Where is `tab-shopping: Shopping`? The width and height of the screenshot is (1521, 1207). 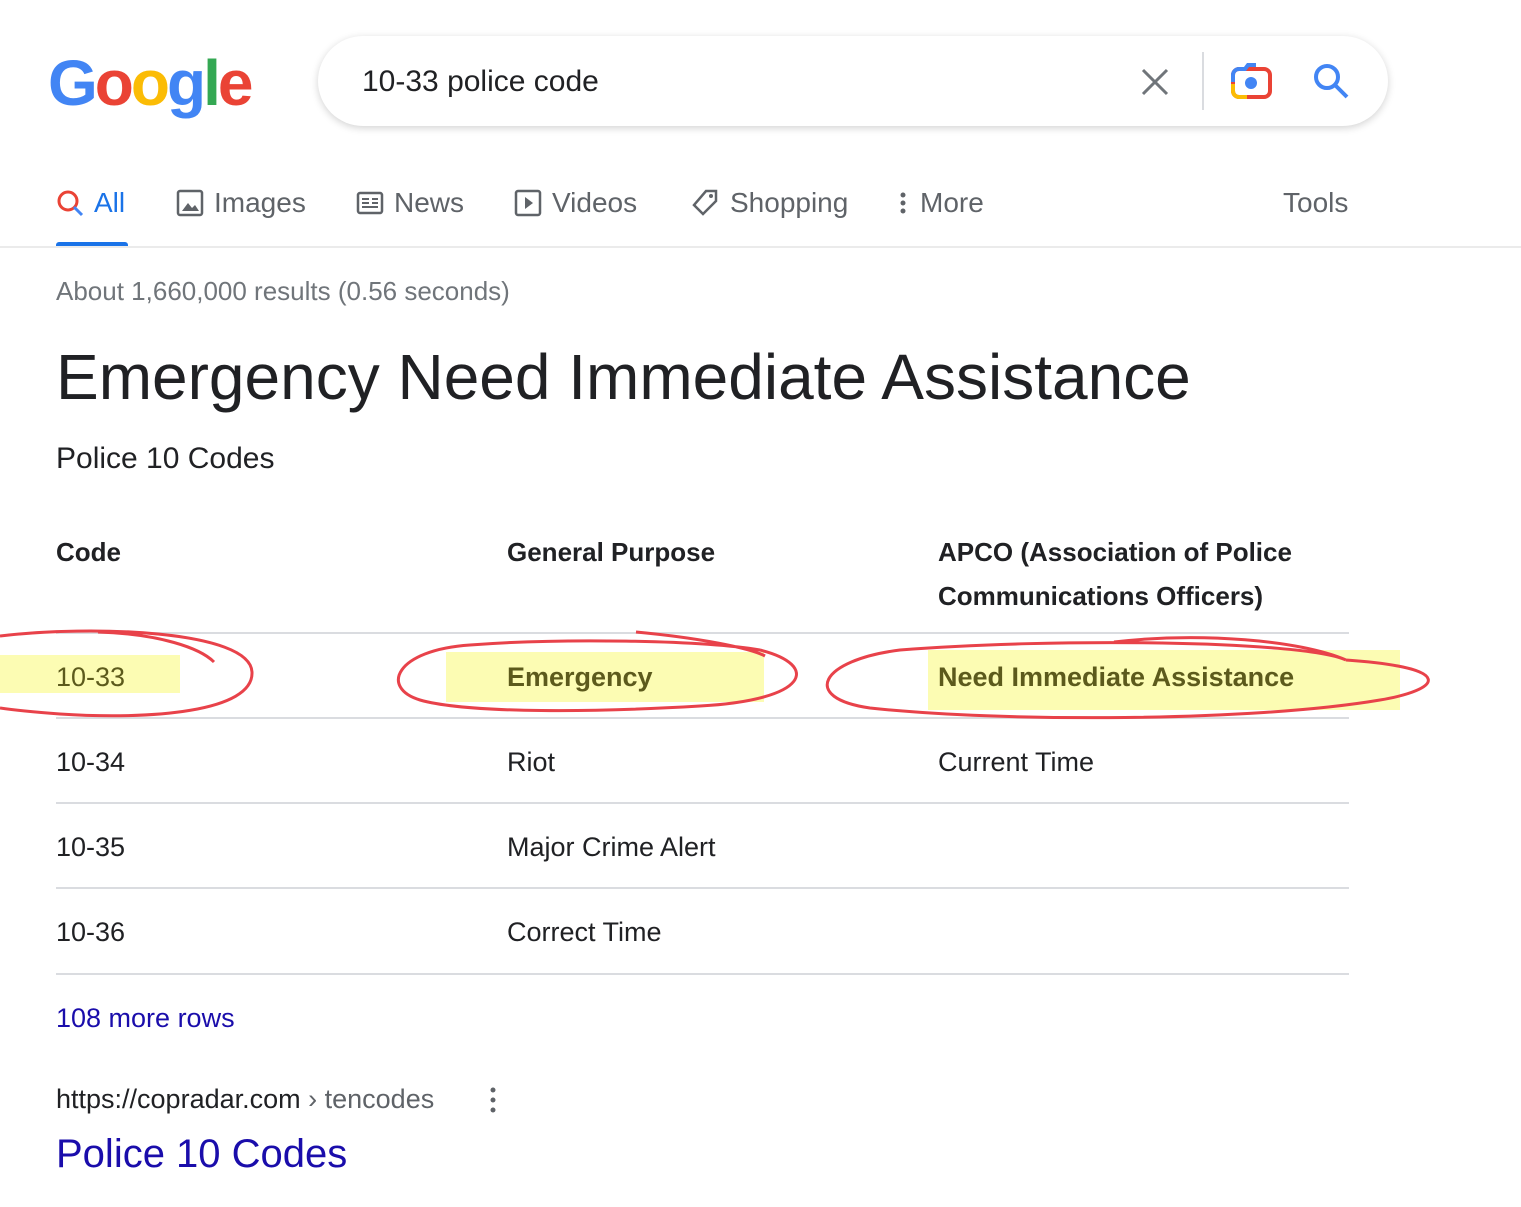
tab-shopping: Shopping is located at coordinates (769, 203).